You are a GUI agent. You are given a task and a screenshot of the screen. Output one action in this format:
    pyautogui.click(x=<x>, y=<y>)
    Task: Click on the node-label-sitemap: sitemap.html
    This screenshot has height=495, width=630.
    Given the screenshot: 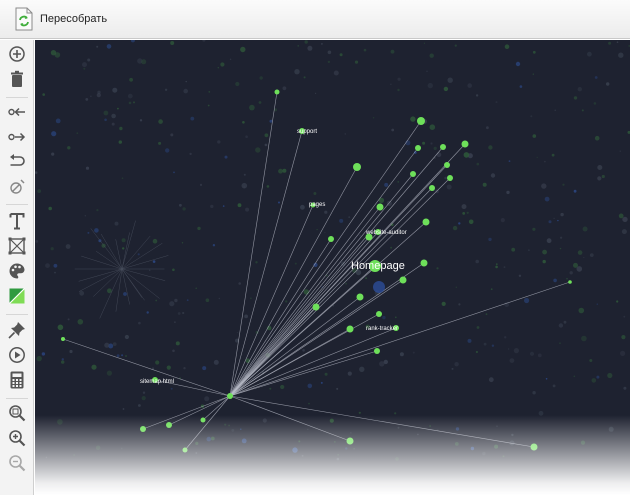 What is the action you would take?
    pyautogui.click(x=157, y=382)
    